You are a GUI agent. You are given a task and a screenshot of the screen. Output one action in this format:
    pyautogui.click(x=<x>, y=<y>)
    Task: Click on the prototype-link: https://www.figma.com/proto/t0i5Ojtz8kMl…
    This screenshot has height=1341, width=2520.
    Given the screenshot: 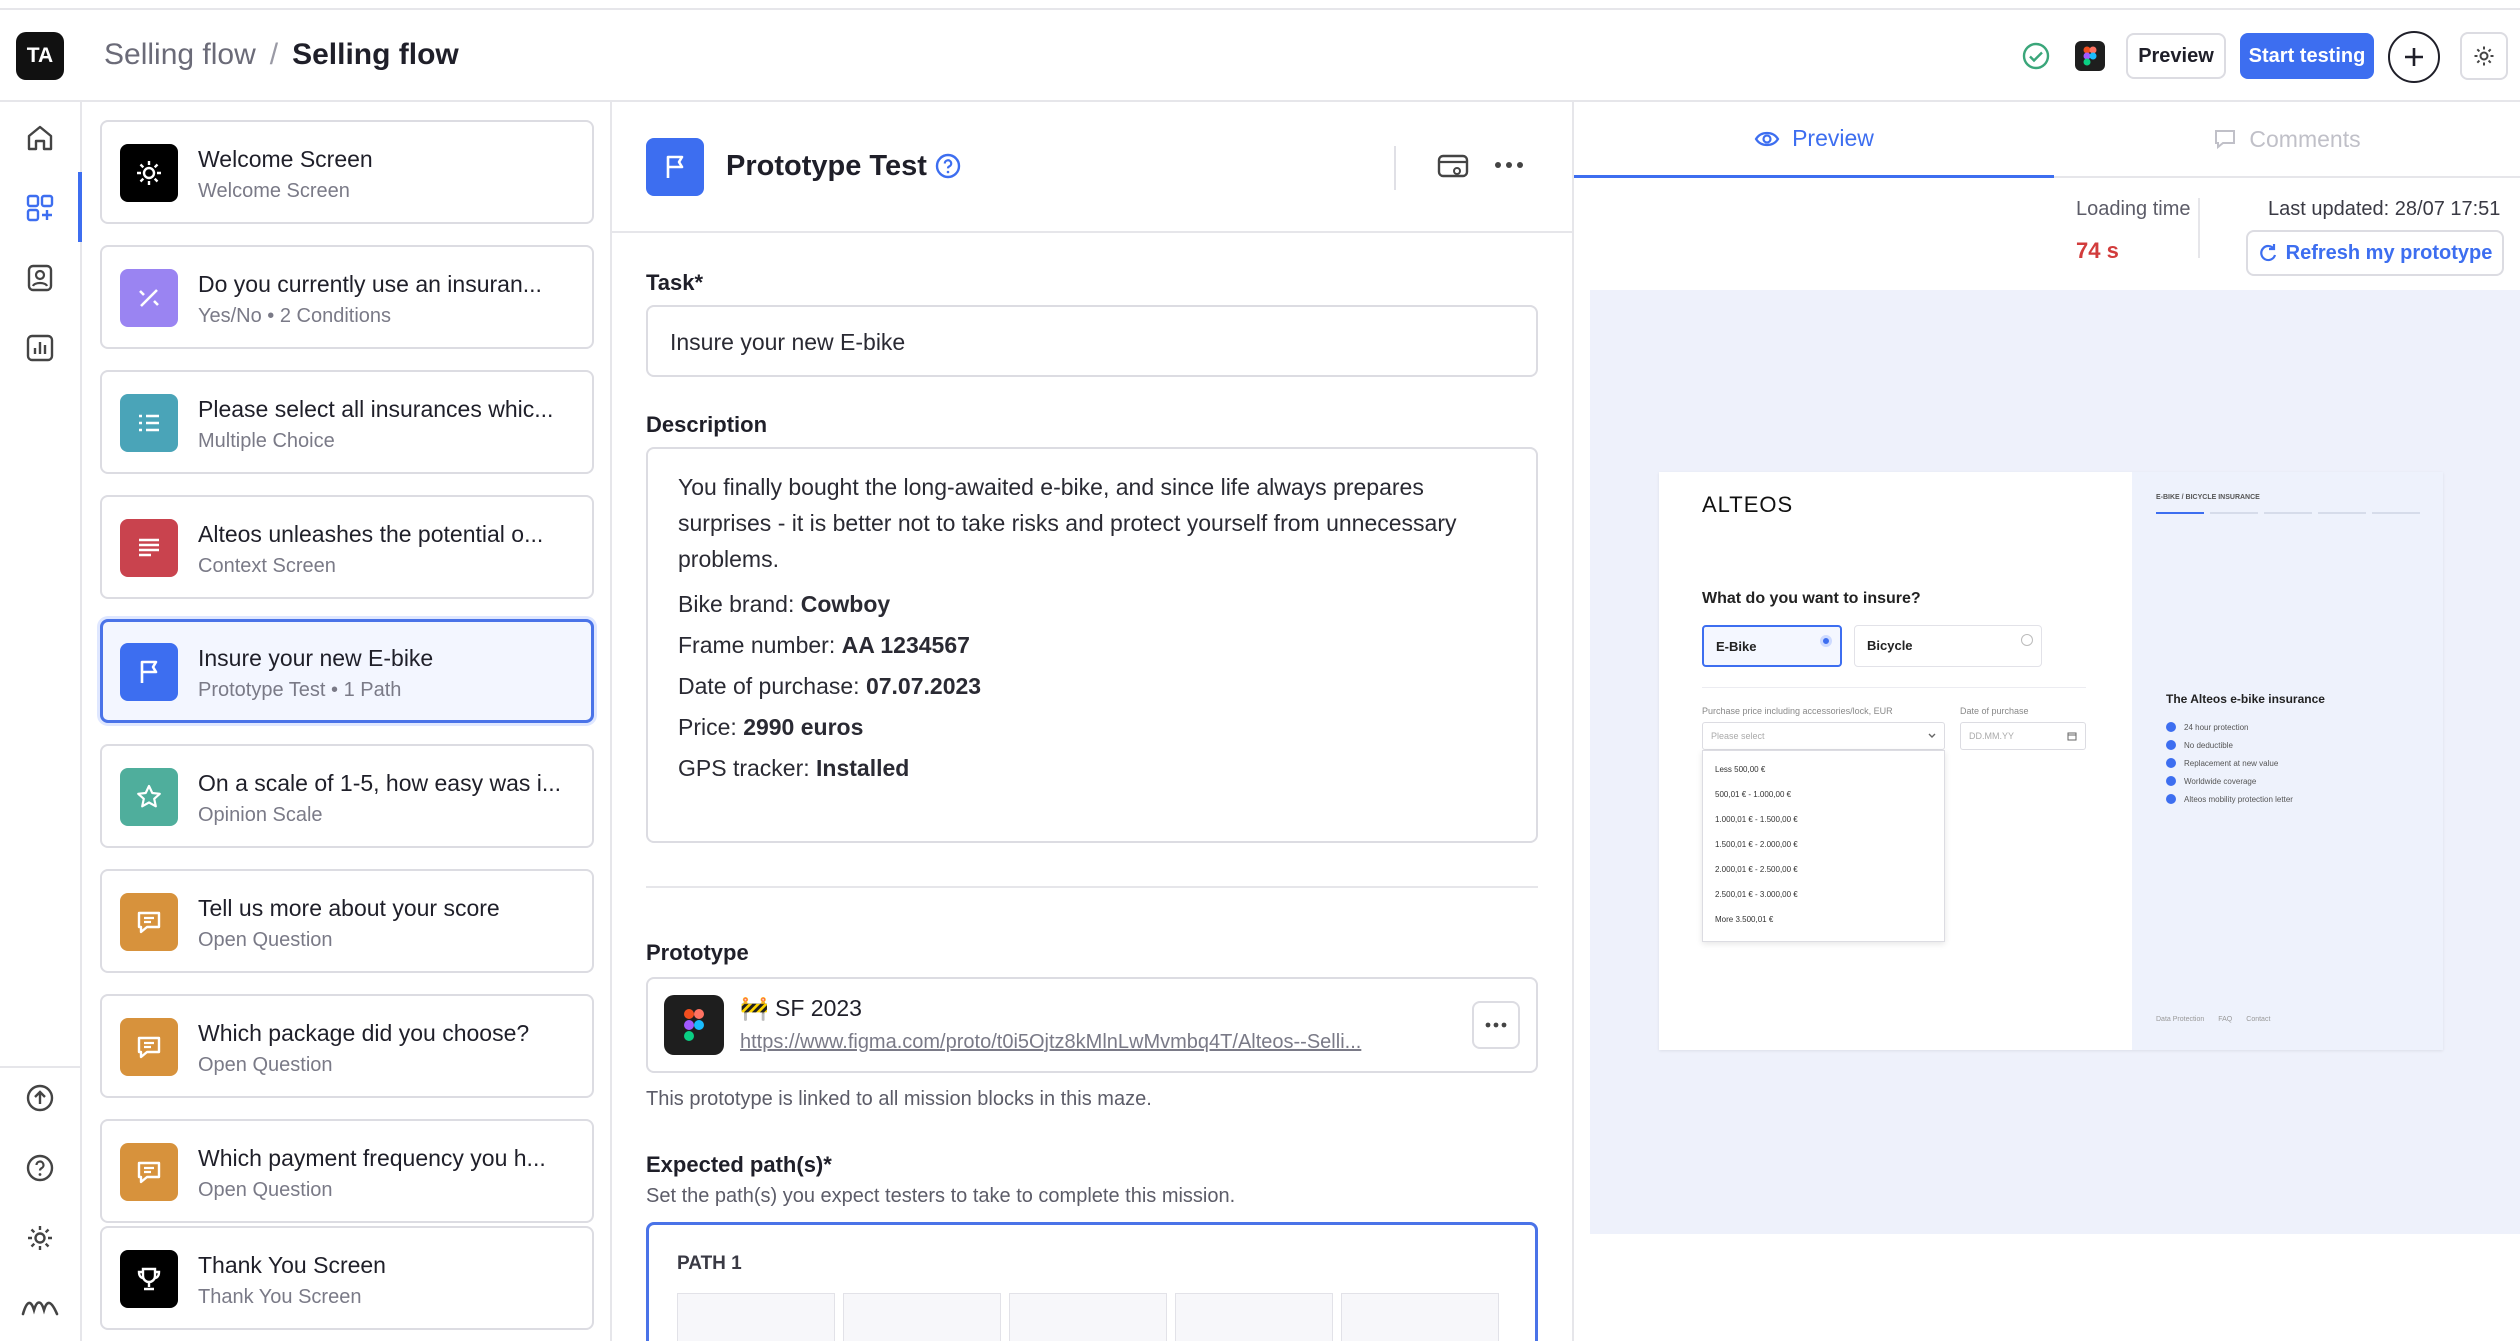 What is the action you would take?
    pyautogui.click(x=1050, y=1042)
    